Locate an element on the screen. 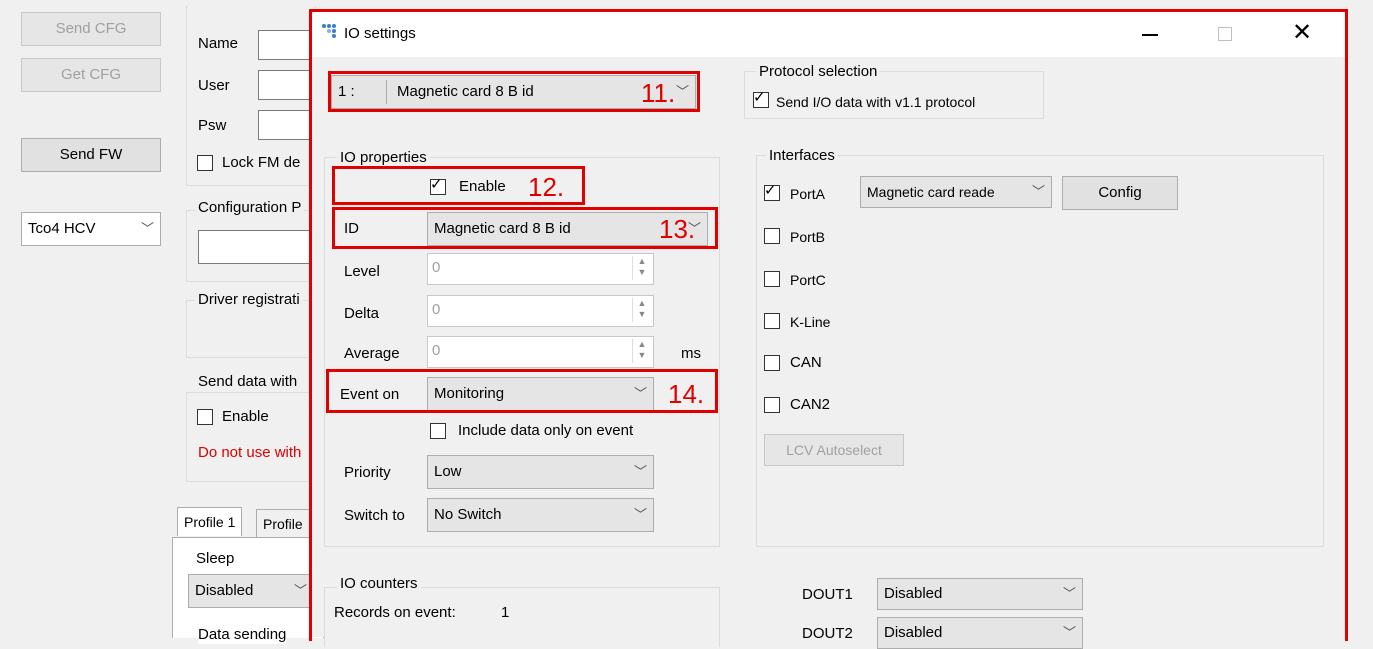 The width and height of the screenshot is (1373, 649). send-data-title: Send data with is located at coordinates (248, 382).